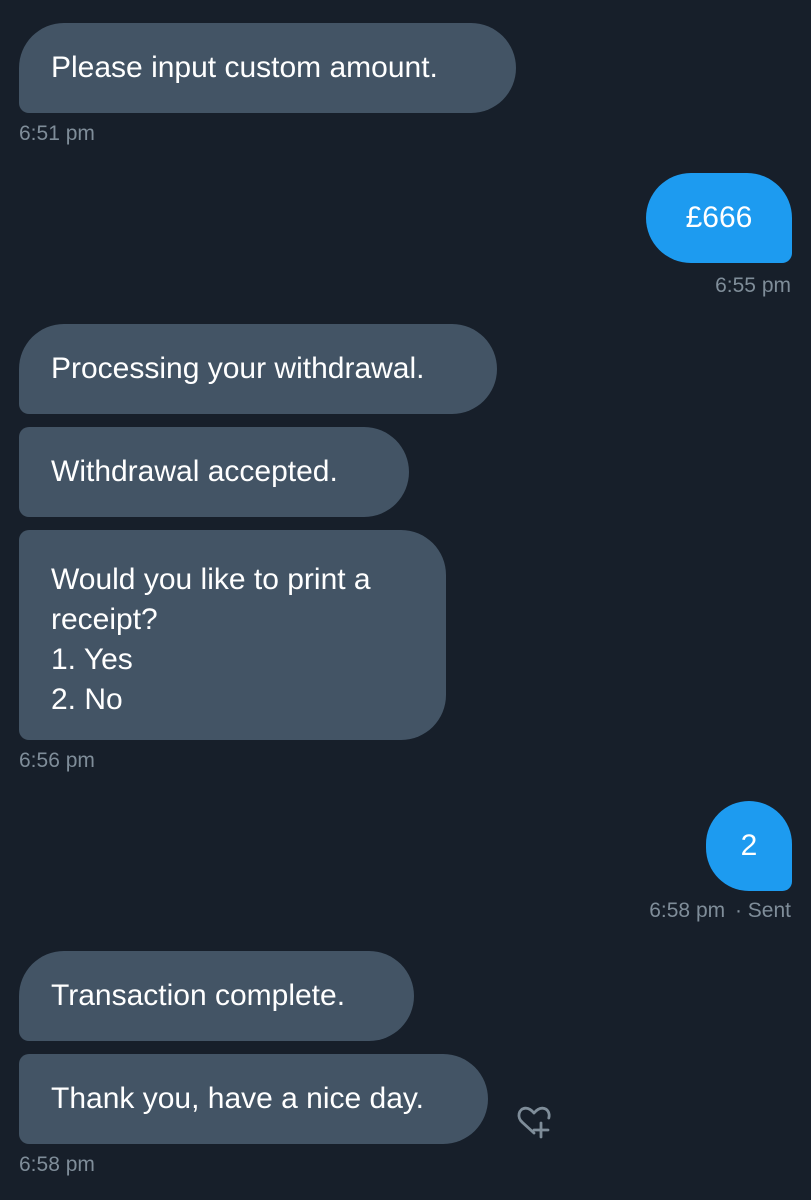 The image size is (811, 1200). What do you see at coordinates (753, 285) in the screenshot?
I see `message-timestamp: 6:55 pm` at bounding box center [753, 285].